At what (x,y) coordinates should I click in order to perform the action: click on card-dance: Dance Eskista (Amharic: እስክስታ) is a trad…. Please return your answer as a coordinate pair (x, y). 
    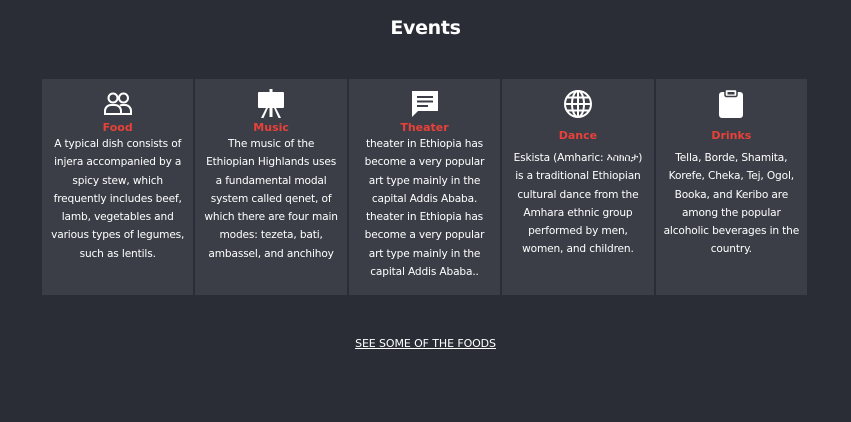
    Looking at the image, I should click on (578, 187).